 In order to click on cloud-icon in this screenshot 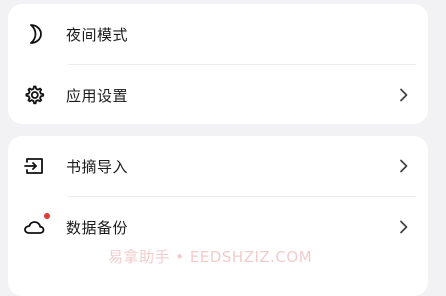, I will do `click(36, 226)`.